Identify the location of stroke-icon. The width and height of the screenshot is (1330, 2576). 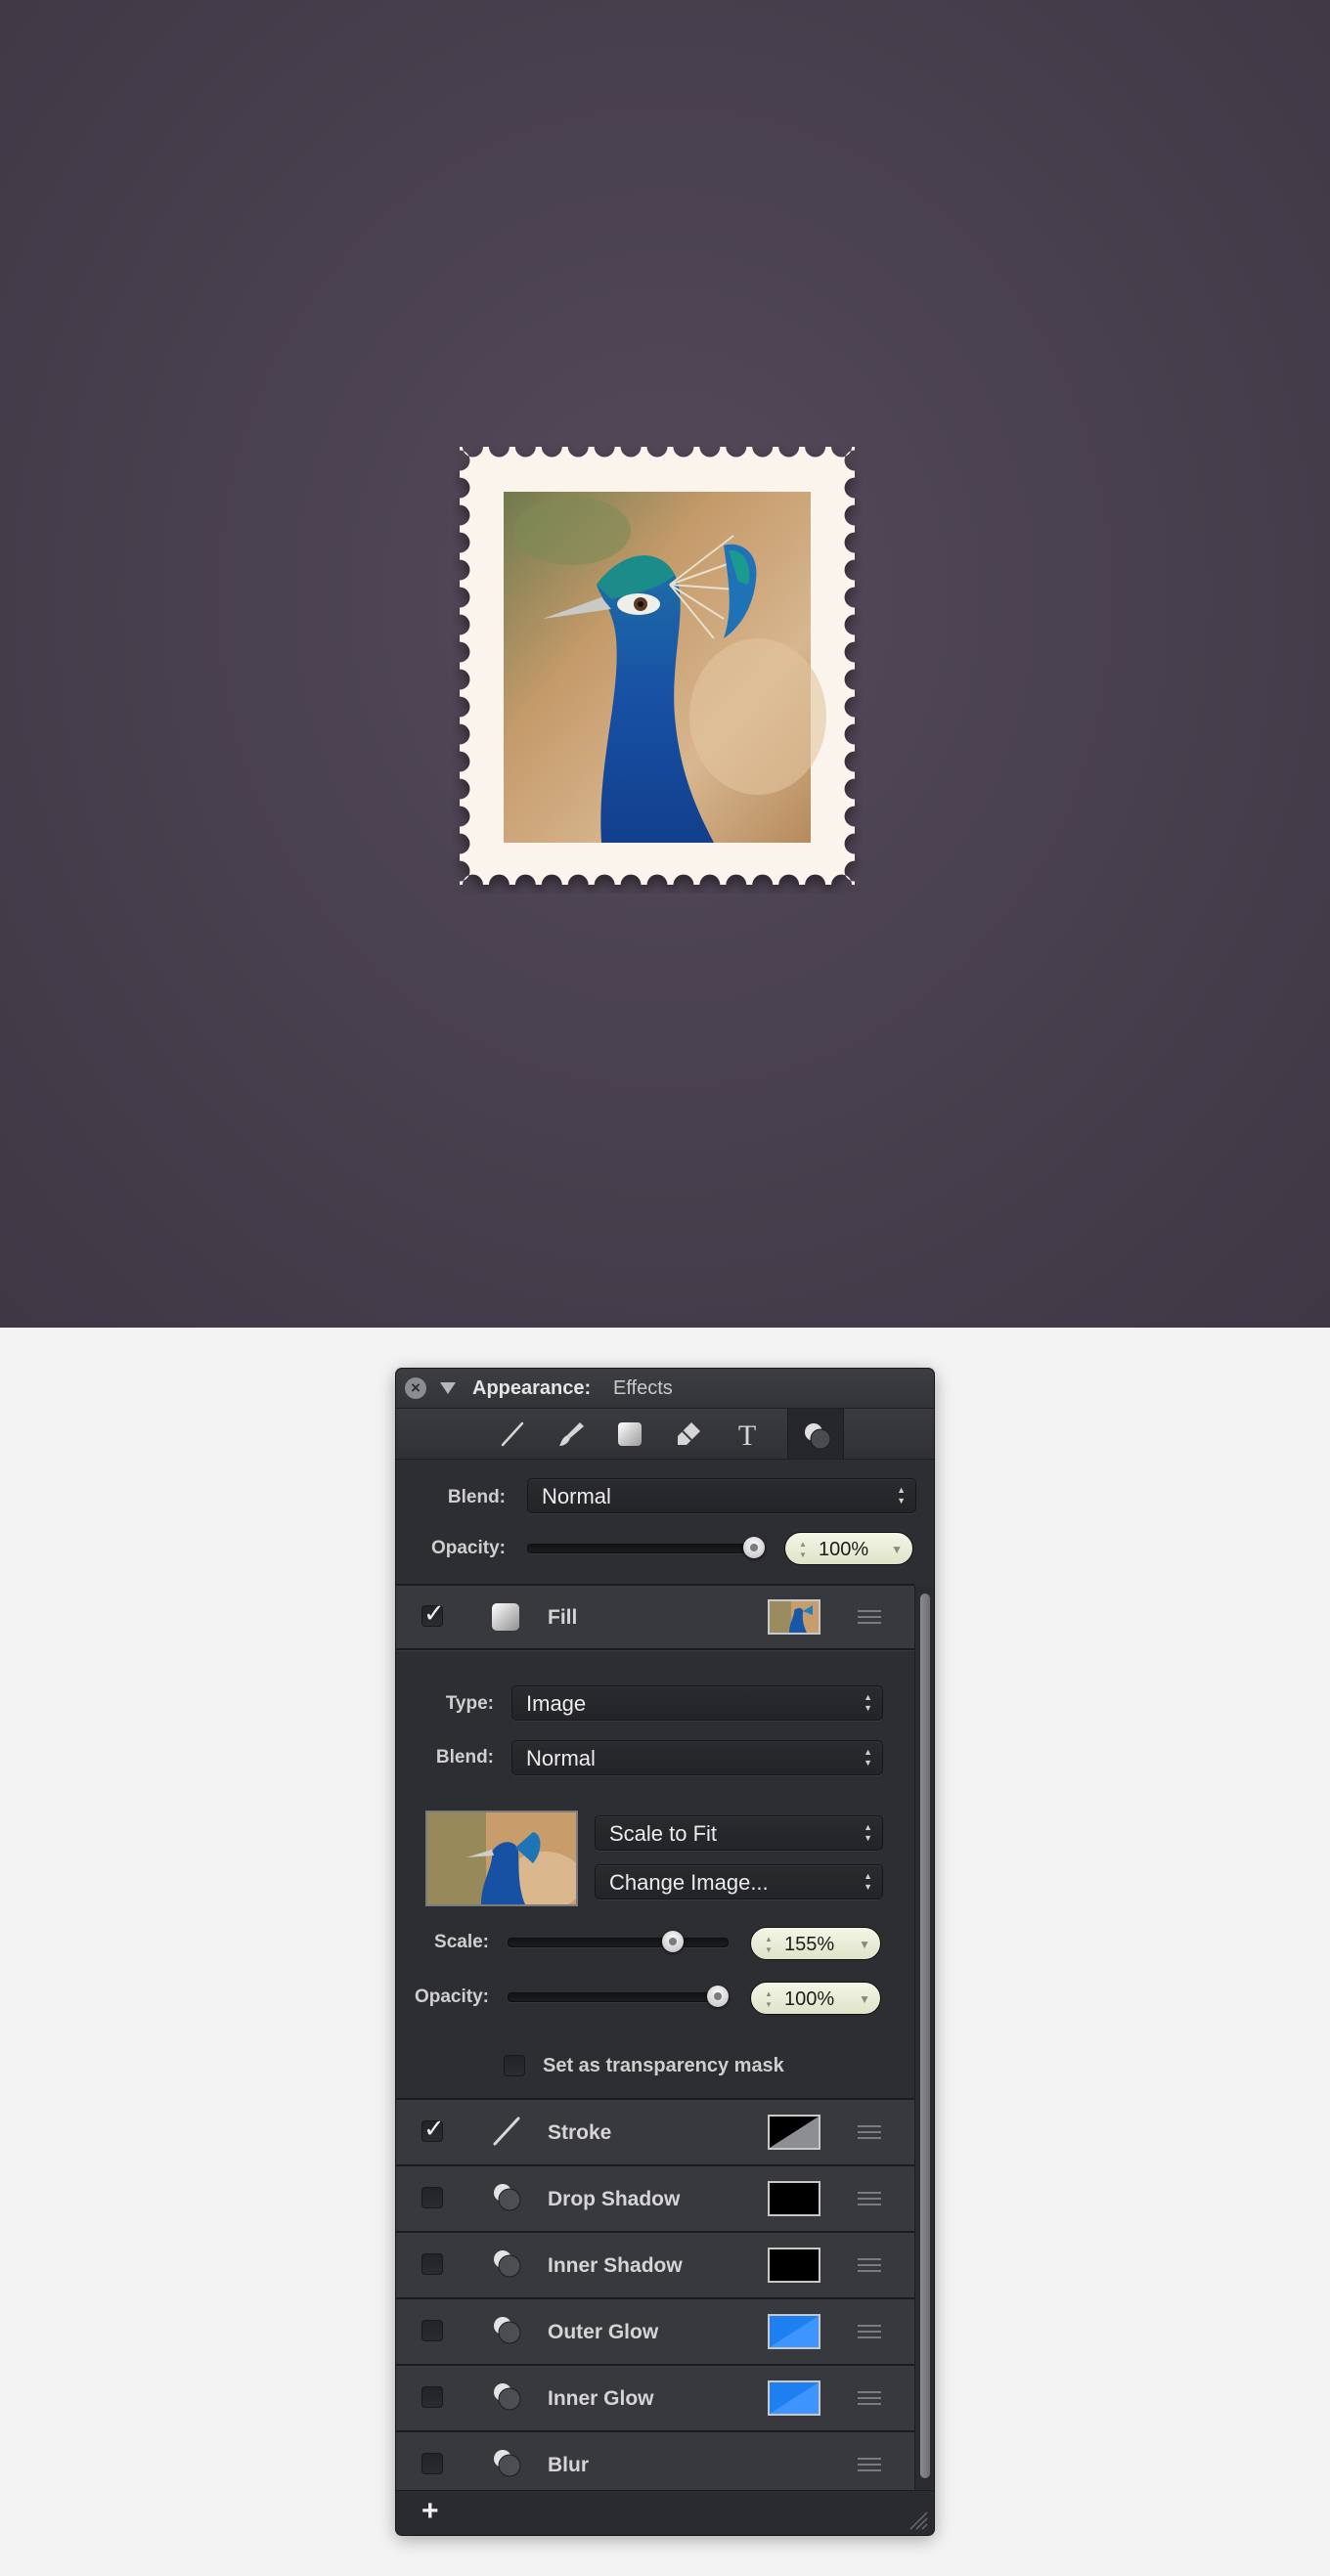
(506, 2131).